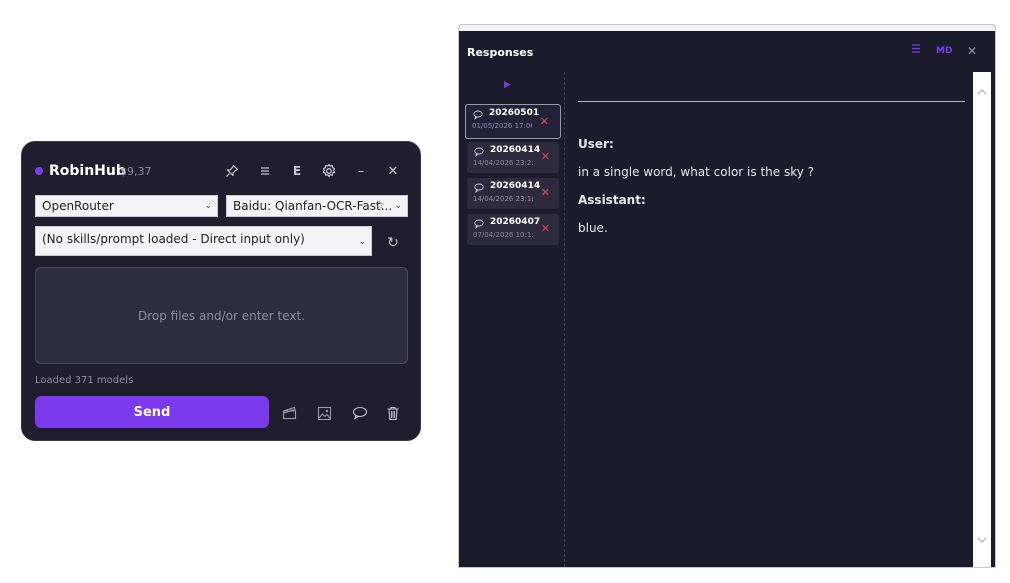 This screenshot has width=1010, height=583. What do you see at coordinates (514, 113) in the screenshot?
I see `history-item-title: 20260501` at bounding box center [514, 113].